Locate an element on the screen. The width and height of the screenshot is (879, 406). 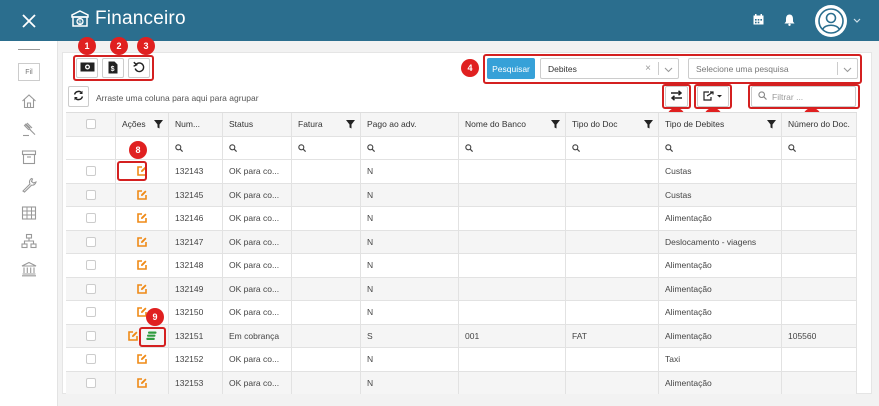
org-chart-icon is located at coordinates (29, 241).